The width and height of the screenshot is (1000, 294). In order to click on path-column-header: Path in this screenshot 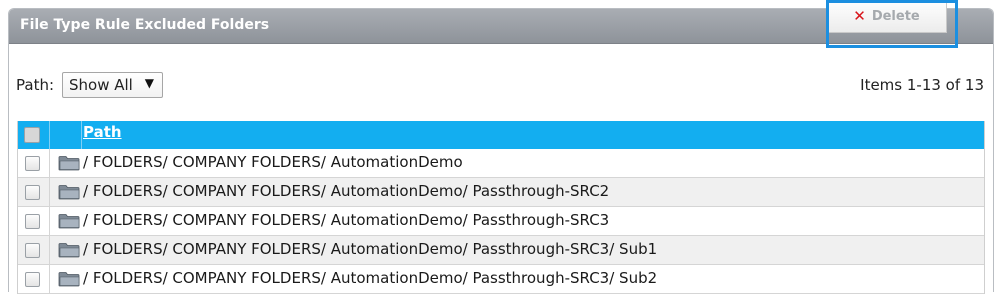, I will do `click(102, 132)`.